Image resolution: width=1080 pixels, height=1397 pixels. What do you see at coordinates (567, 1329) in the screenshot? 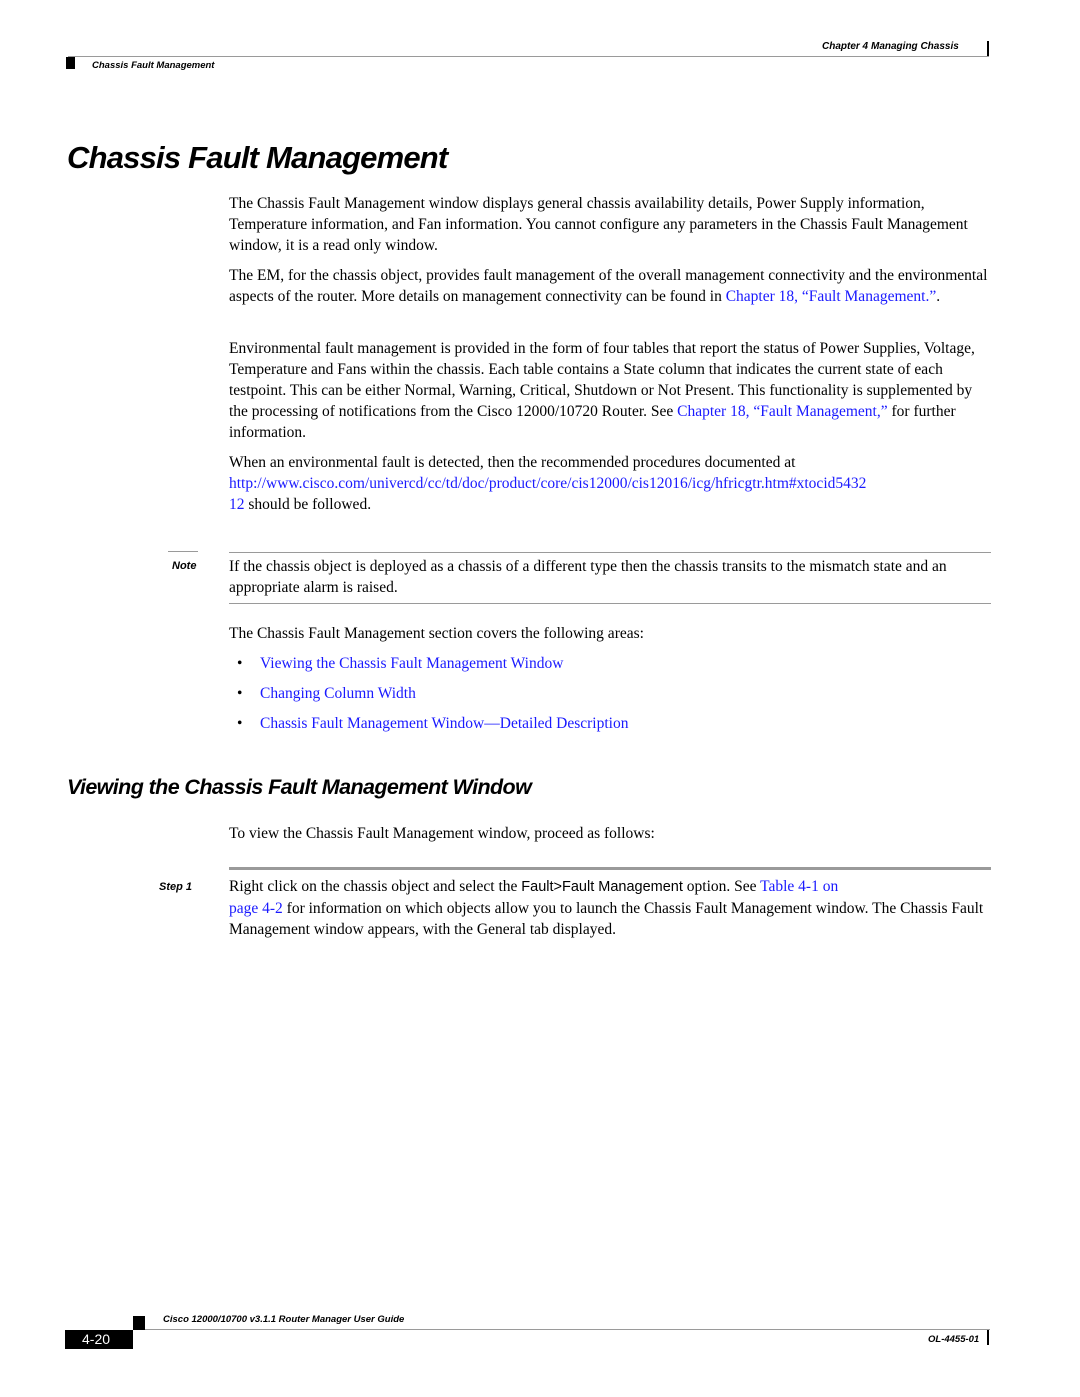
I see `footer-rule` at bounding box center [567, 1329].